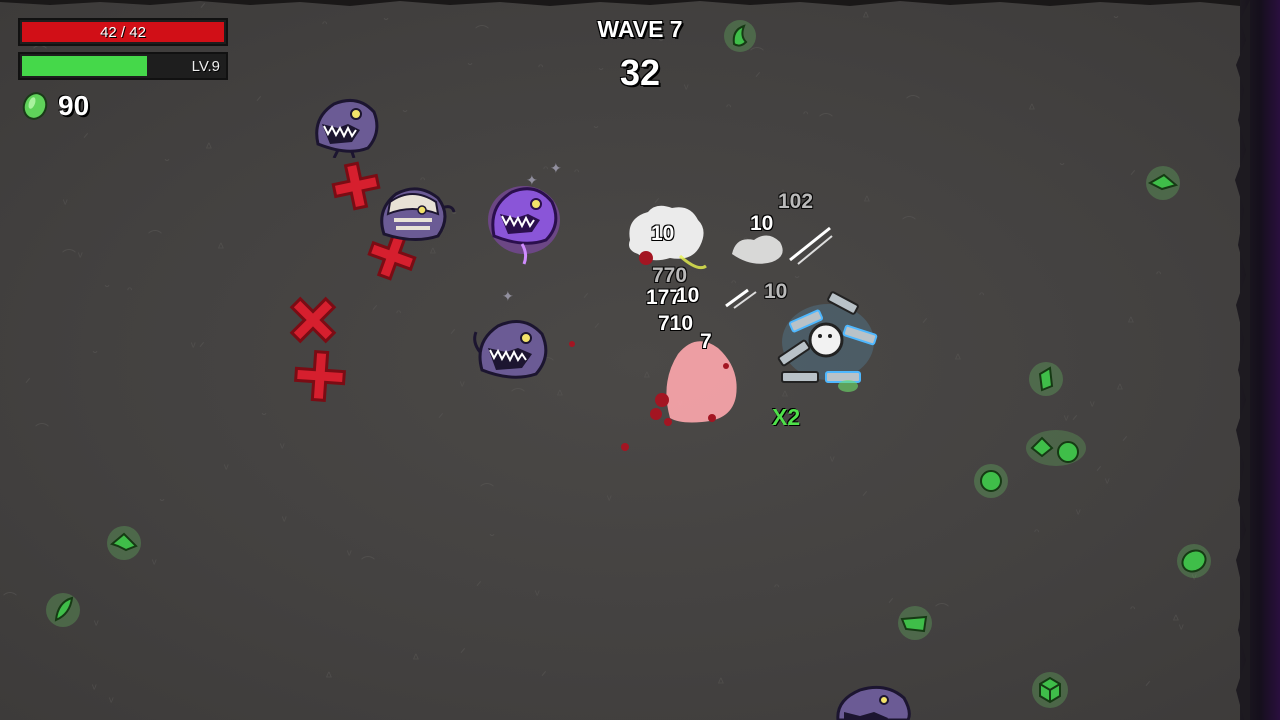 The width and height of the screenshot is (1280, 720). I want to click on health-text: 42 / 42, so click(123, 32).